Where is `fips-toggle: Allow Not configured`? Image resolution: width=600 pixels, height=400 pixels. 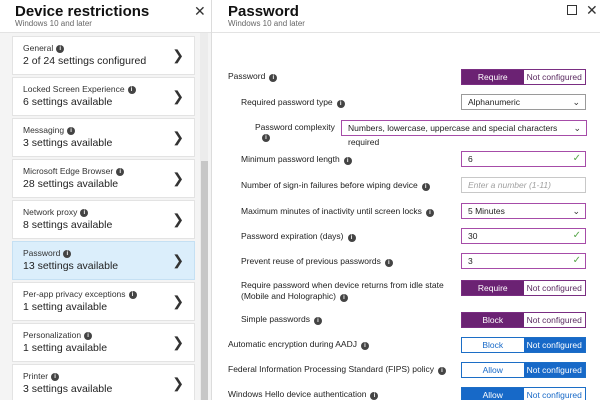 fips-toggle: Allow Not configured is located at coordinates (523, 370).